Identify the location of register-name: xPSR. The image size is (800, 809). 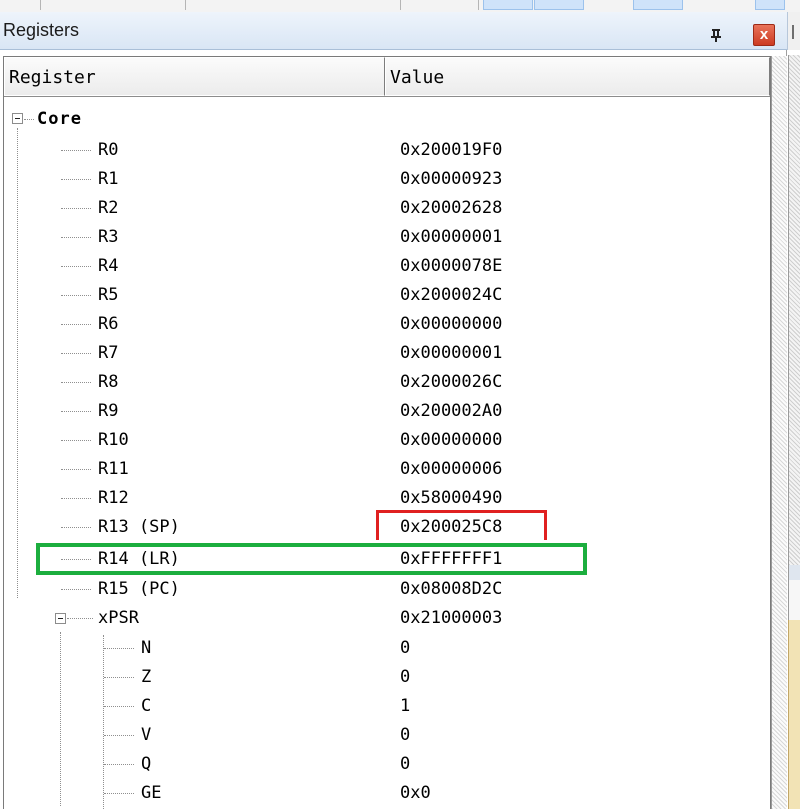
(118, 618).